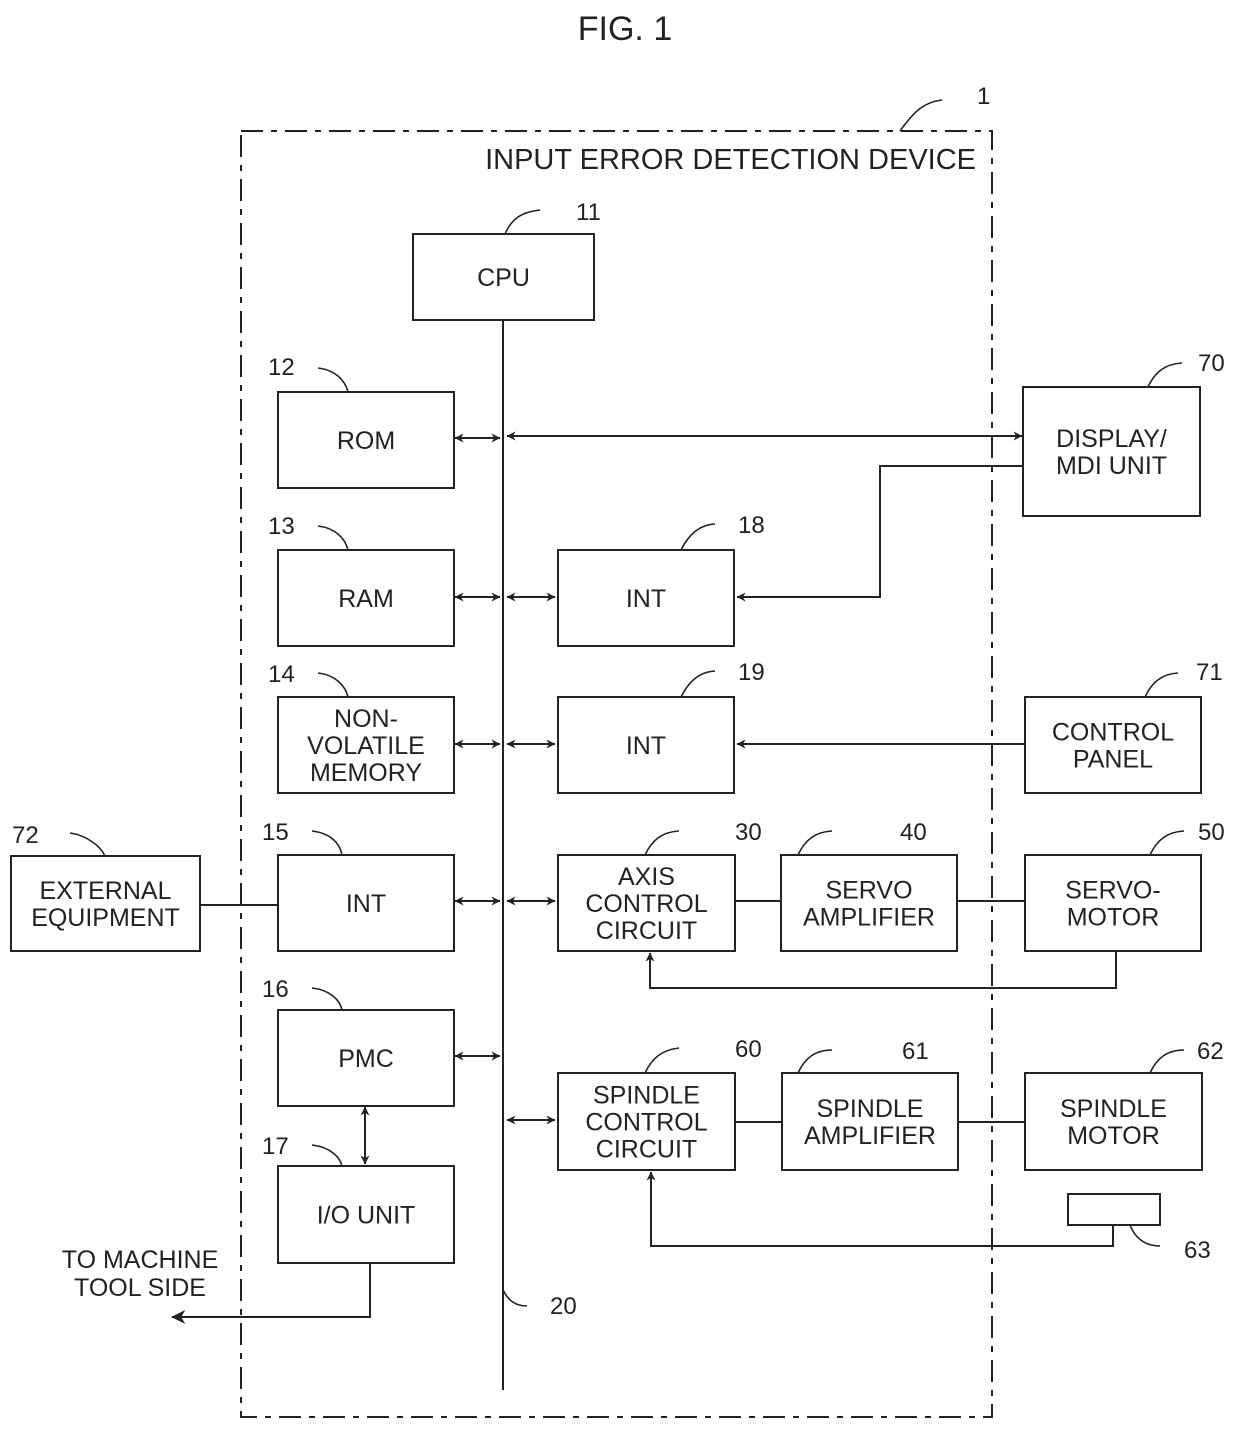  What do you see at coordinates (106, 891) in the screenshot?
I see `block-external-label: EXTERNAL` at bounding box center [106, 891].